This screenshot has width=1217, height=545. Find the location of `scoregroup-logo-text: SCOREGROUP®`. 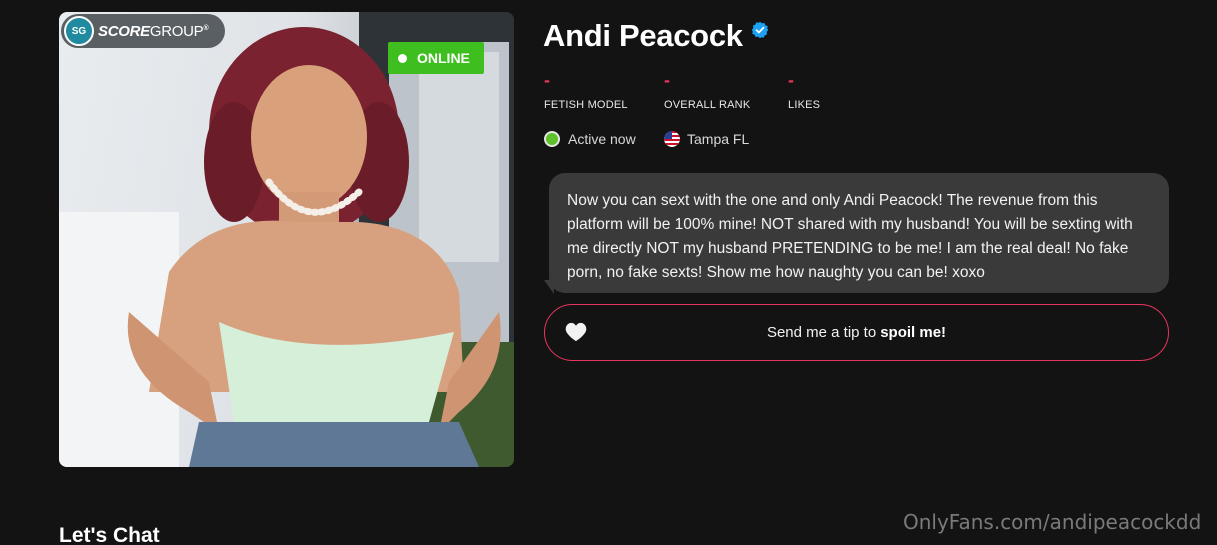

scoregroup-logo-text: SCOREGROUP® is located at coordinates (153, 31).